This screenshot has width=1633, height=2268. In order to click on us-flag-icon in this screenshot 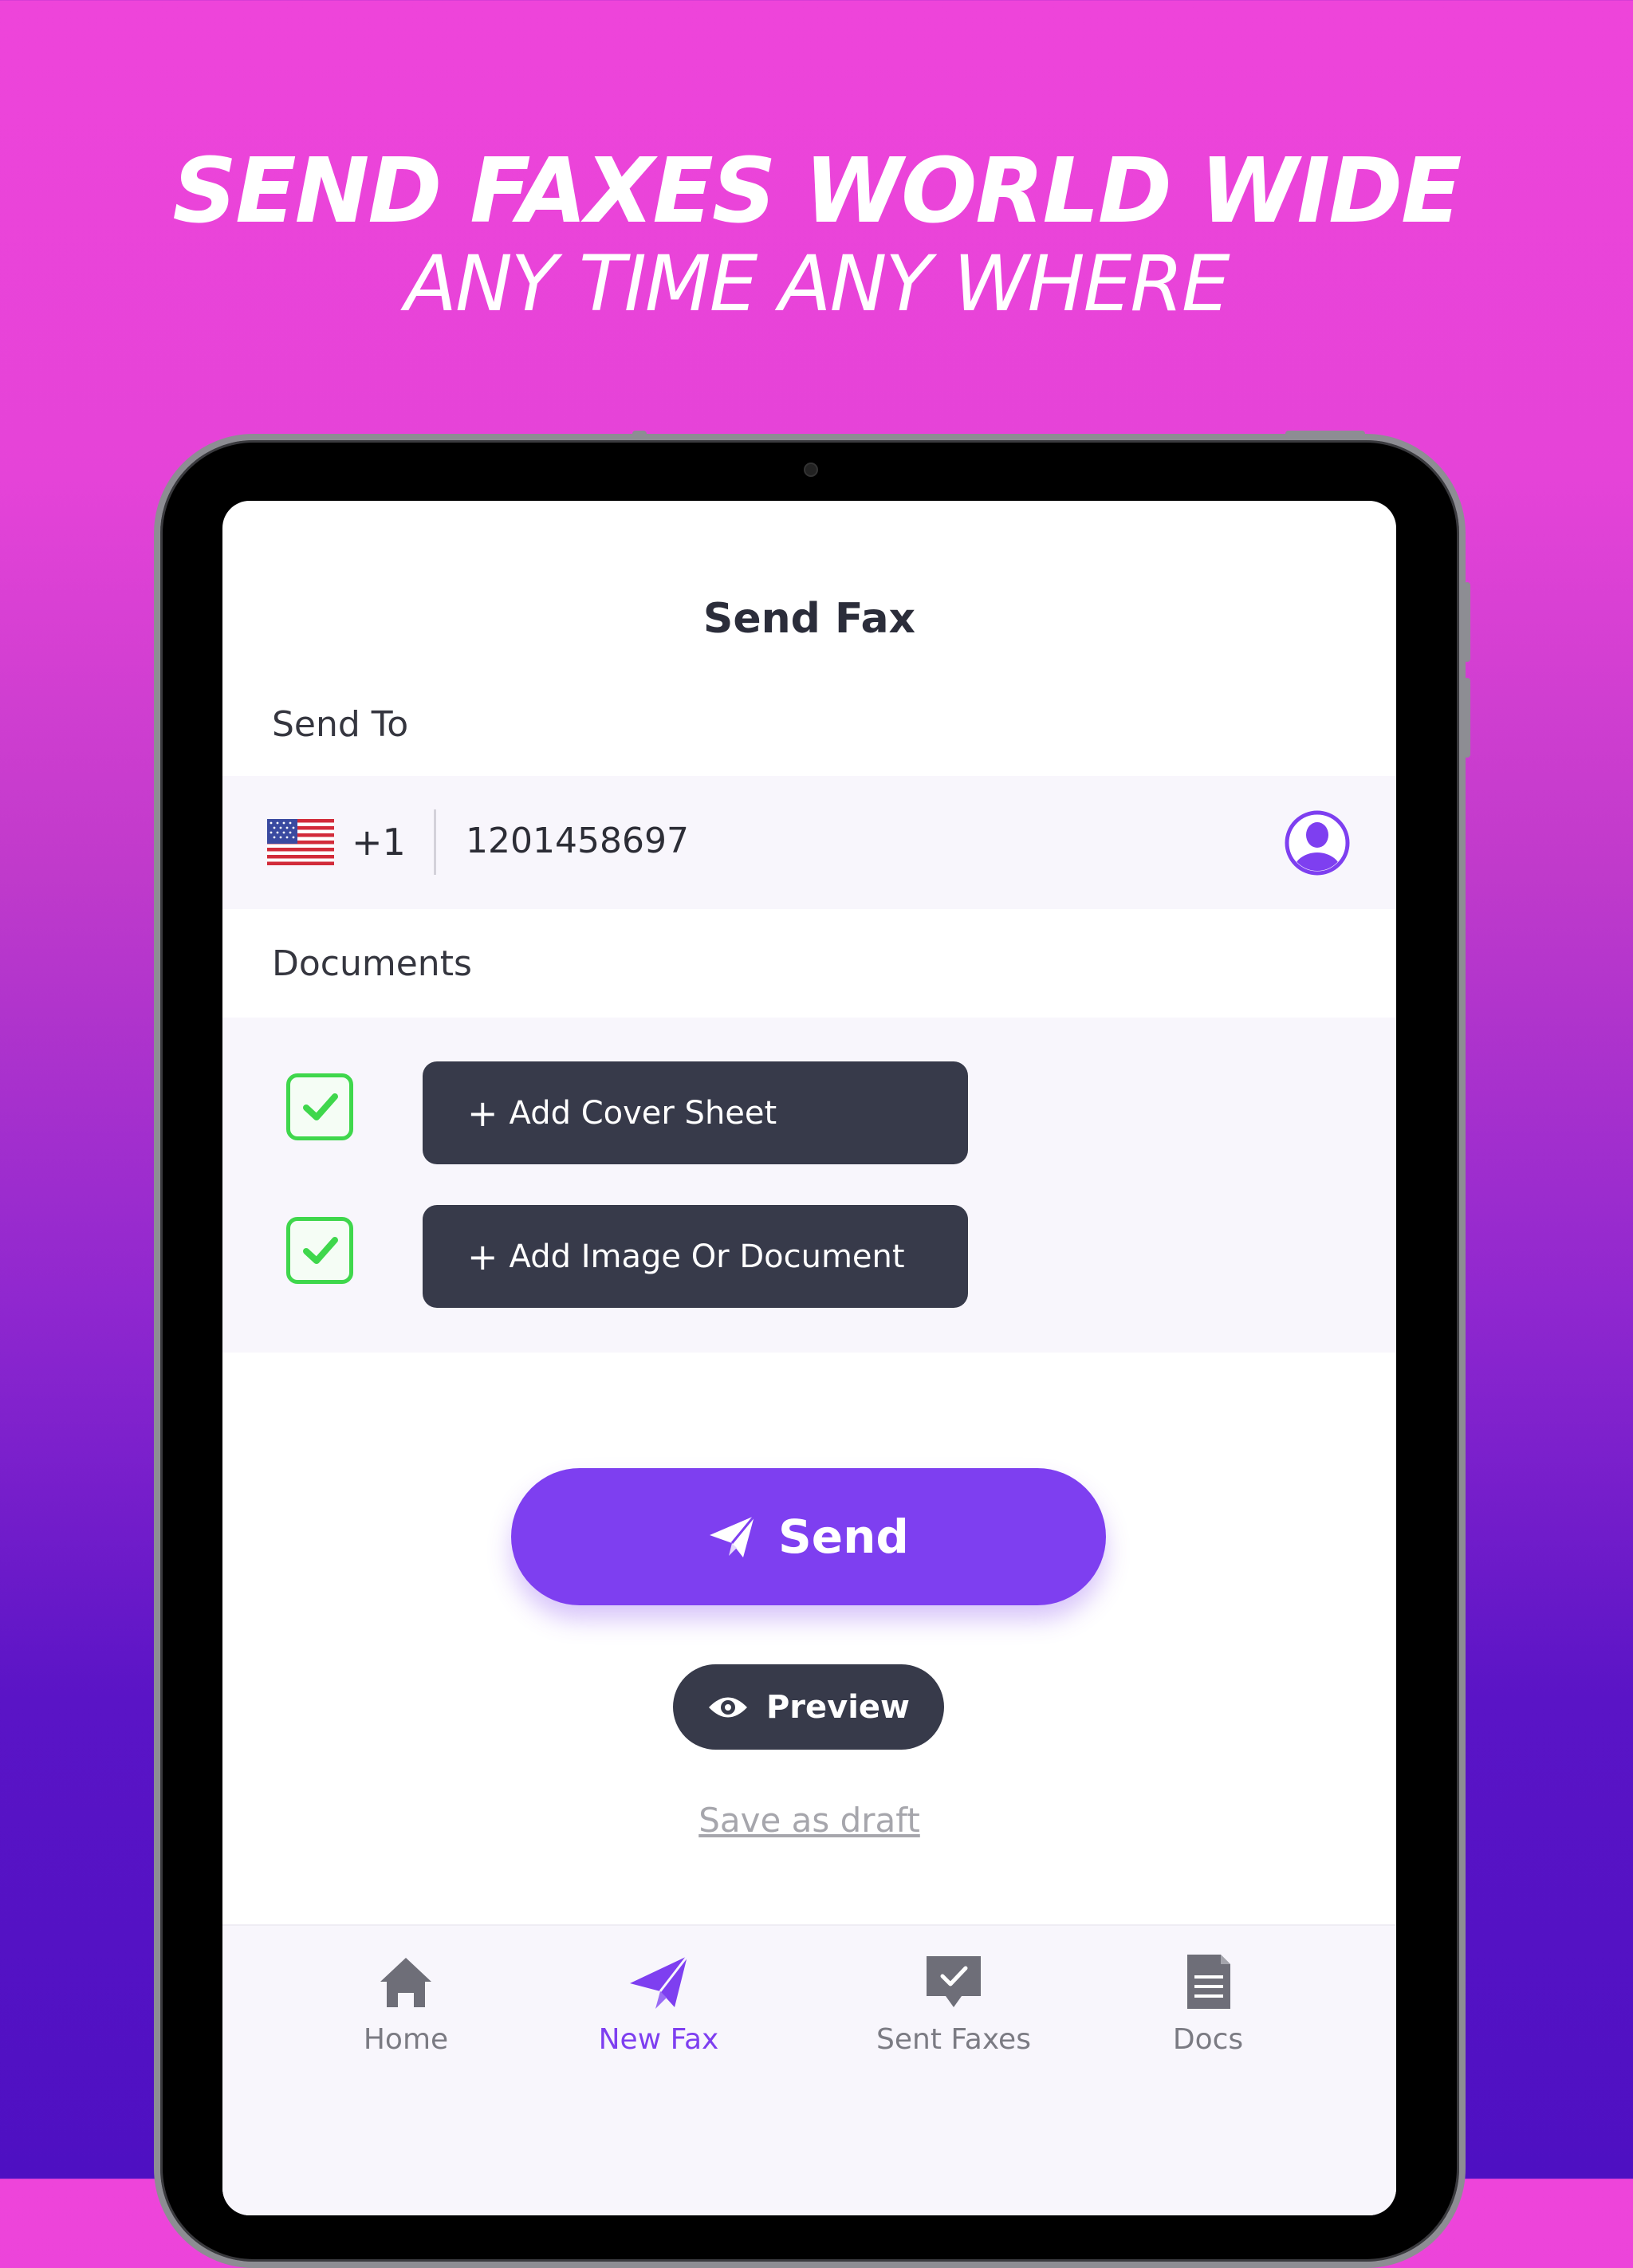, I will do `click(300, 842)`.